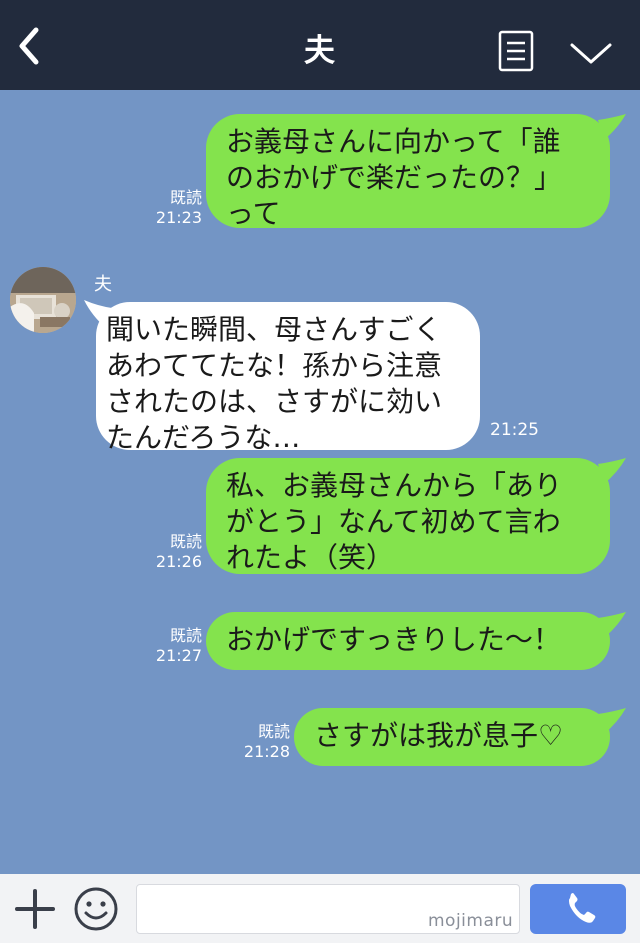 The width and height of the screenshot is (640, 943). Describe the element at coordinates (103, 284) in the screenshot. I see `sender-name: 夫` at that location.